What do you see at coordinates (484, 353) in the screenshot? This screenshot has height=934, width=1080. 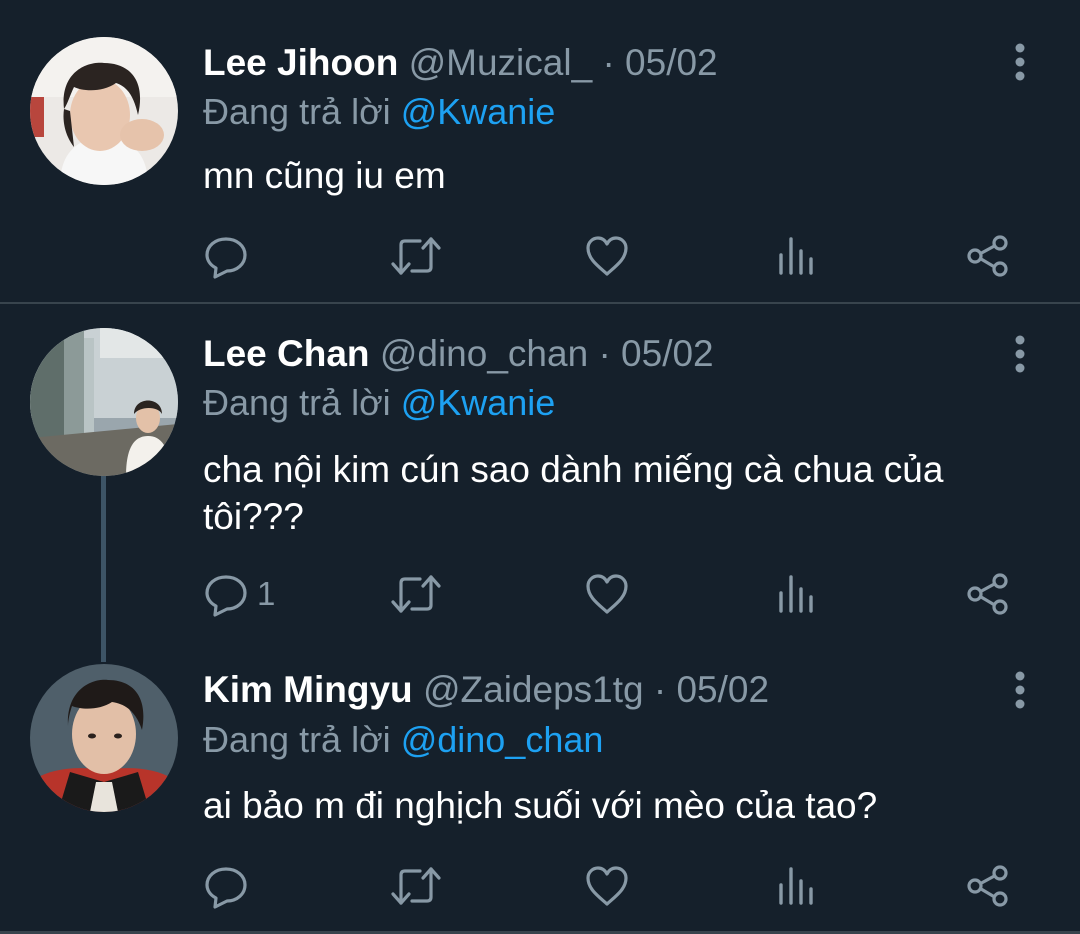 I see `username: @dino_chan` at bounding box center [484, 353].